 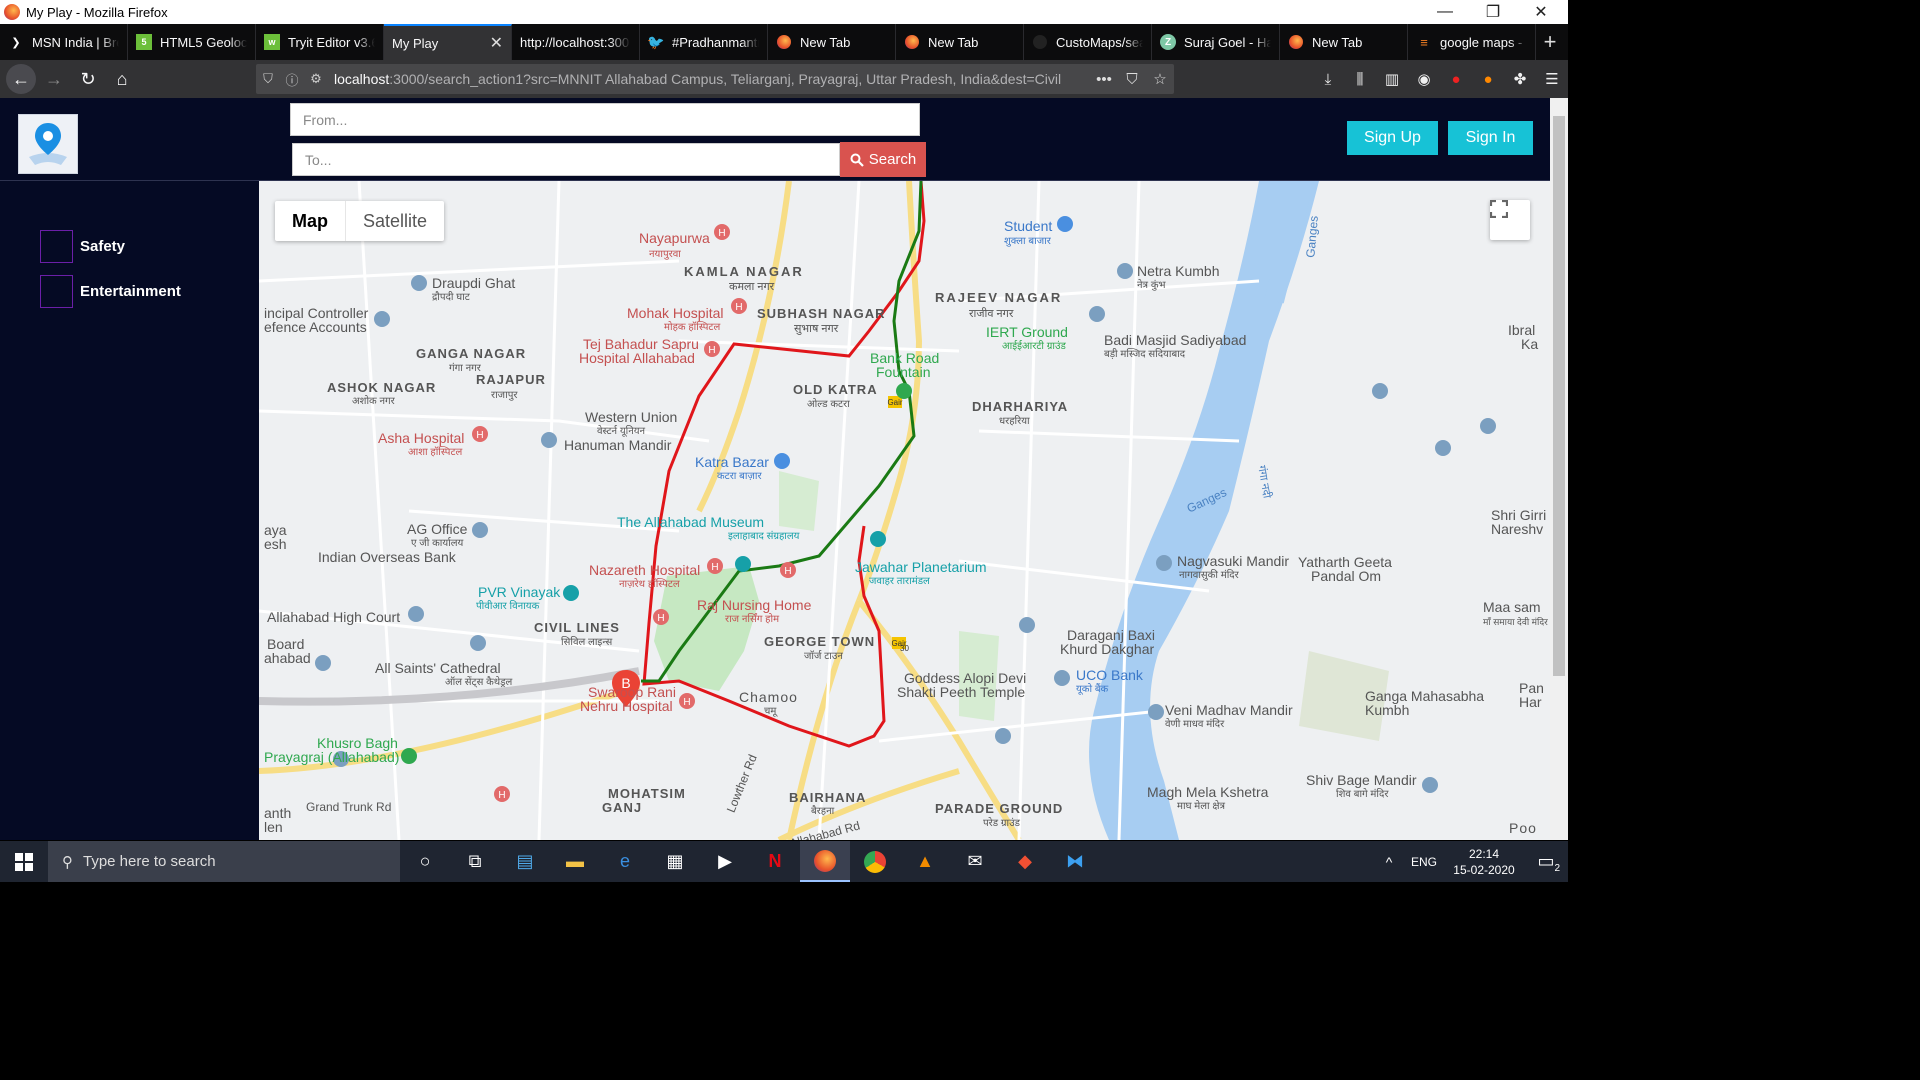 I want to click on media-icon: ▶, so click(x=725, y=861).